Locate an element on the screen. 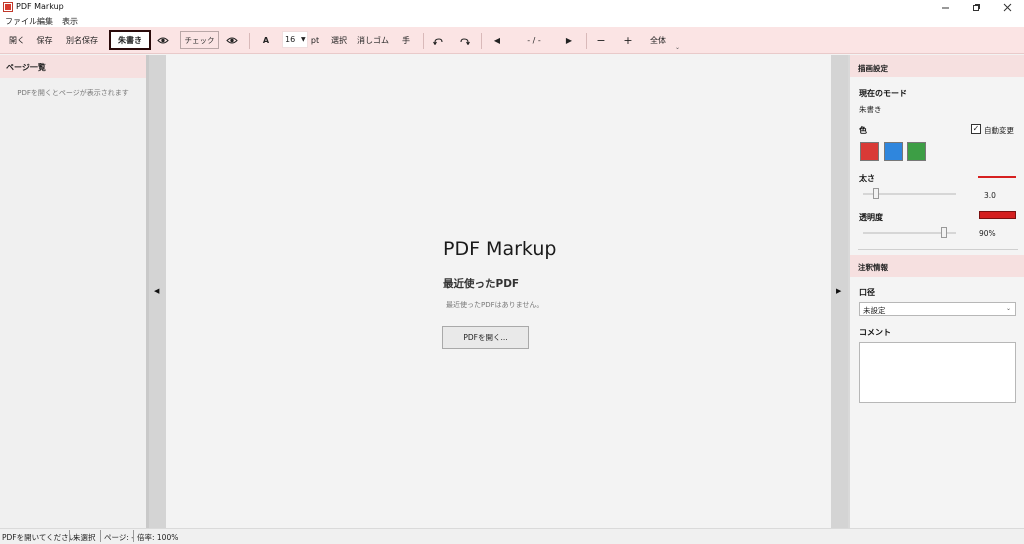 This screenshot has height=544, width=1024. red-pen-tool-button: 朱書き is located at coordinates (130, 40).